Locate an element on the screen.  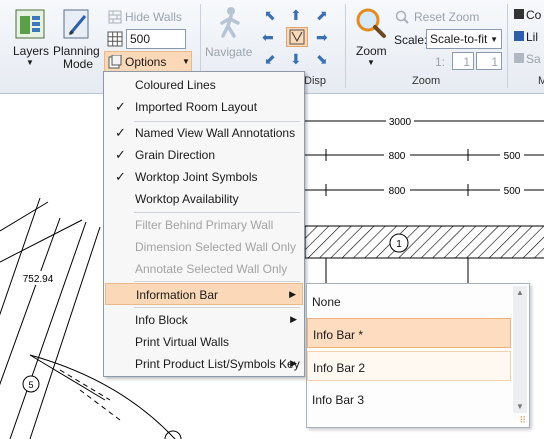
navigate-label: Navigate is located at coordinates (229, 52).